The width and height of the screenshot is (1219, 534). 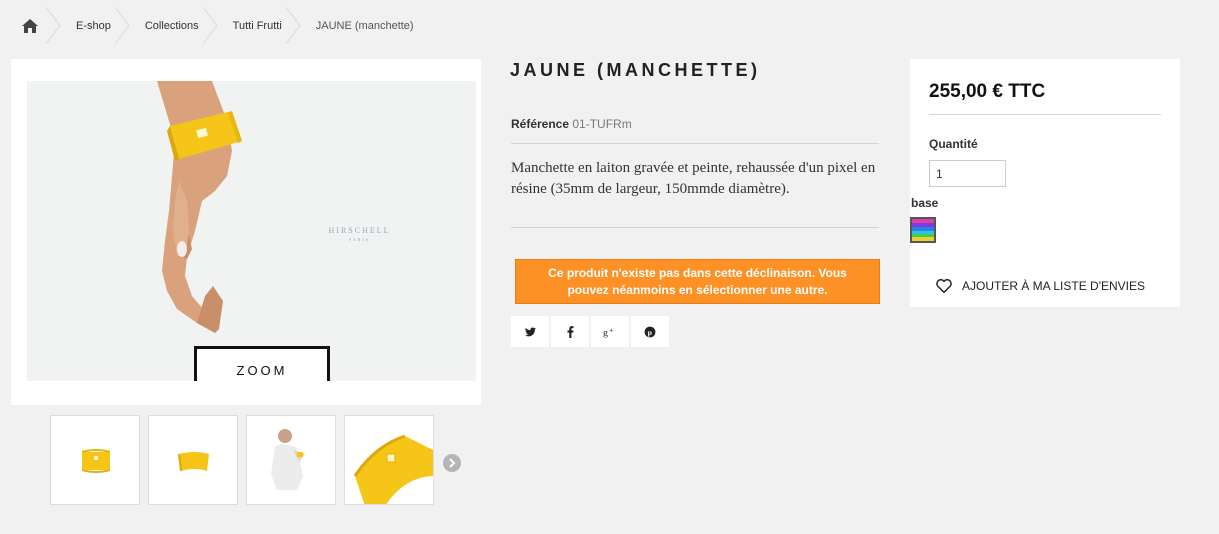 I want to click on facebook-icon, so click(x=570, y=331).